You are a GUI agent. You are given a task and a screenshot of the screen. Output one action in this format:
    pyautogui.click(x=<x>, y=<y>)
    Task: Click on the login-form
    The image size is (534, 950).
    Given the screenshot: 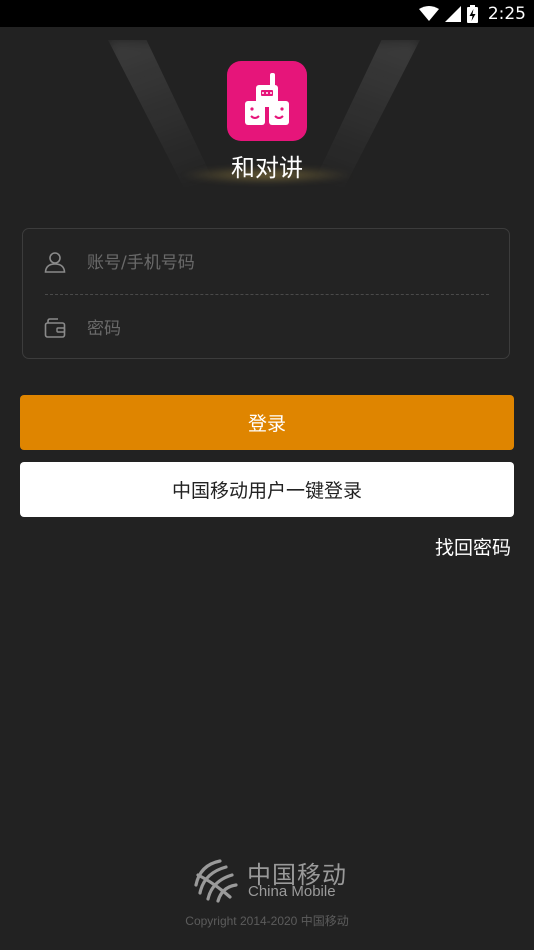 What is the action you would take?
    pyautogui.click(x=266, y=293)
    